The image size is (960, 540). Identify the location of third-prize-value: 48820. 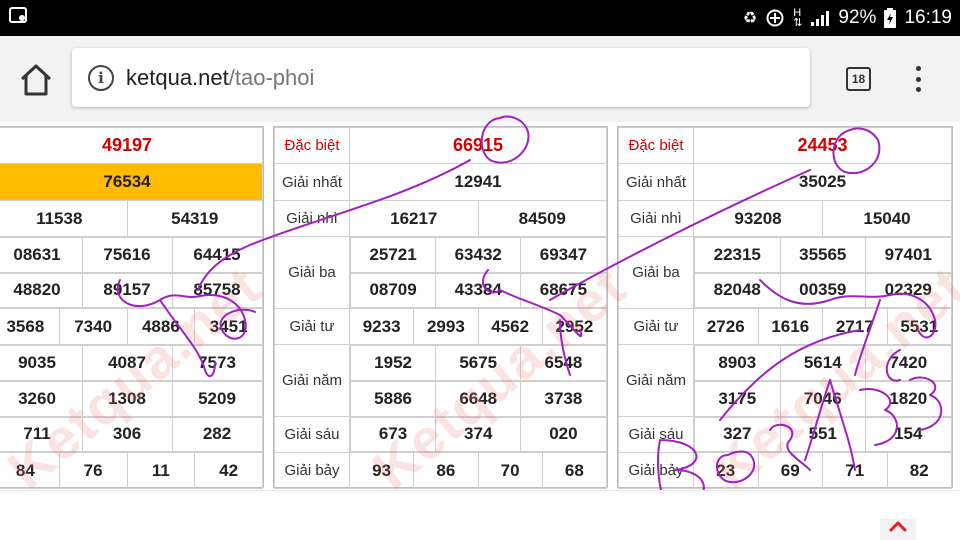
(41, 290).